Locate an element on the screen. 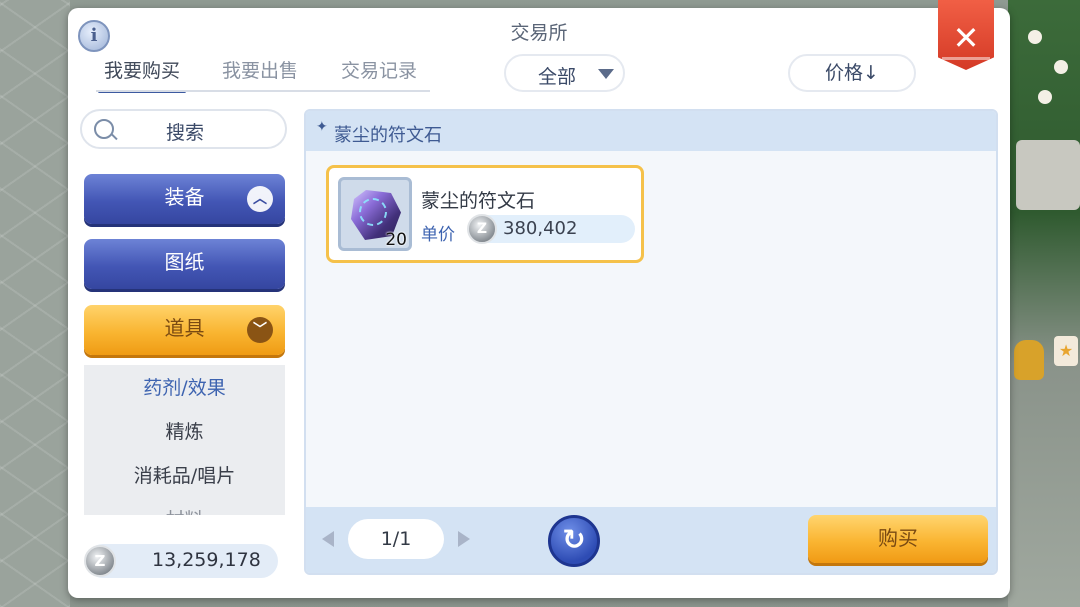 Image resolution: width=1080 pixels, height=607 pixels. scenery-background is located at coordinates (1044, 303).